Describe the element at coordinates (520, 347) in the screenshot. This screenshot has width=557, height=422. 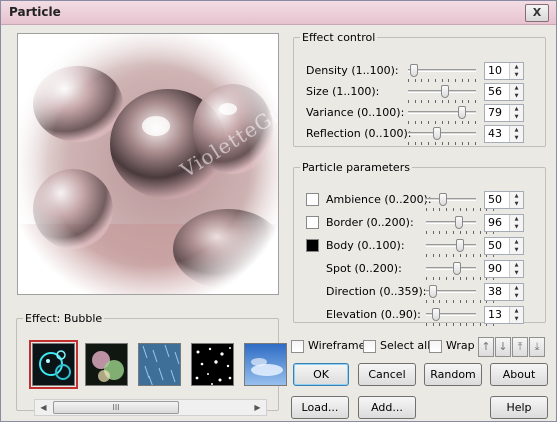
I see `move-top-button: ⤒` at that location.